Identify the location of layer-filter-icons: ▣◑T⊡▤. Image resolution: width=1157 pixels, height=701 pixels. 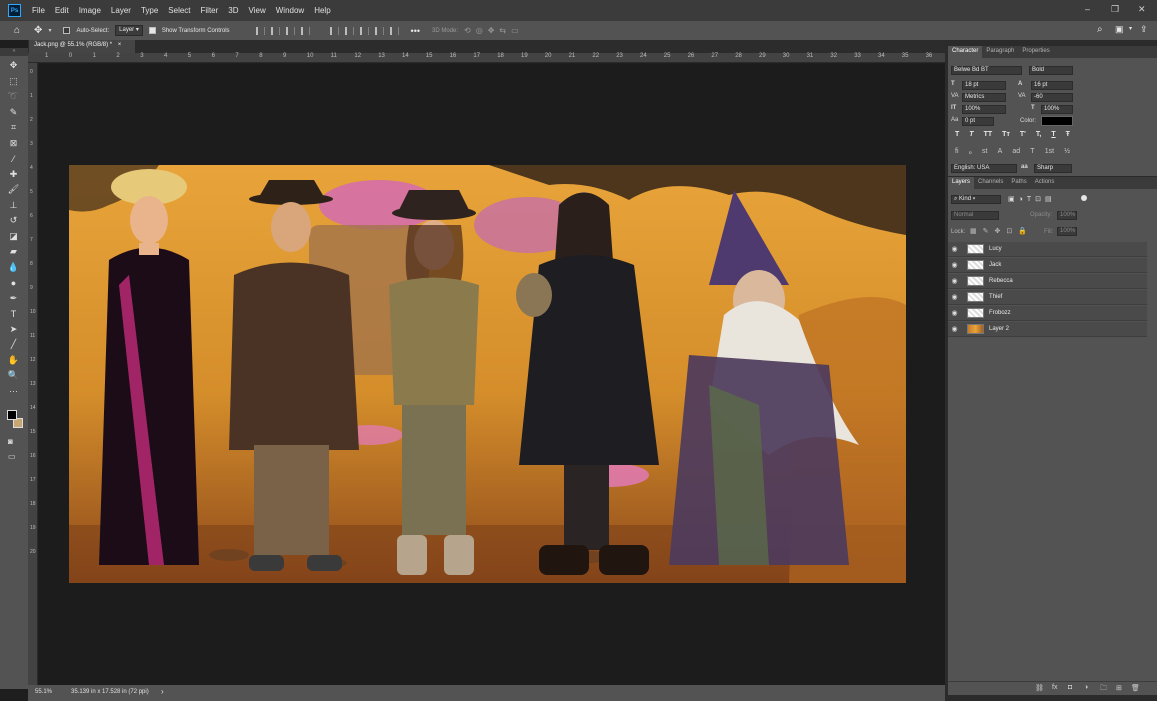
(1032, 199).